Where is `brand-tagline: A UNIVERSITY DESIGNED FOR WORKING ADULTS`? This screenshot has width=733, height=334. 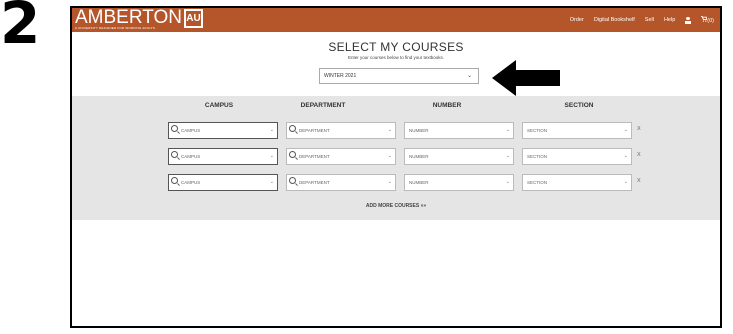
brand-tagline: A UNIVERSITY DESIGNED FOR WORKING ADULTS is located at coordinates (115, 28).